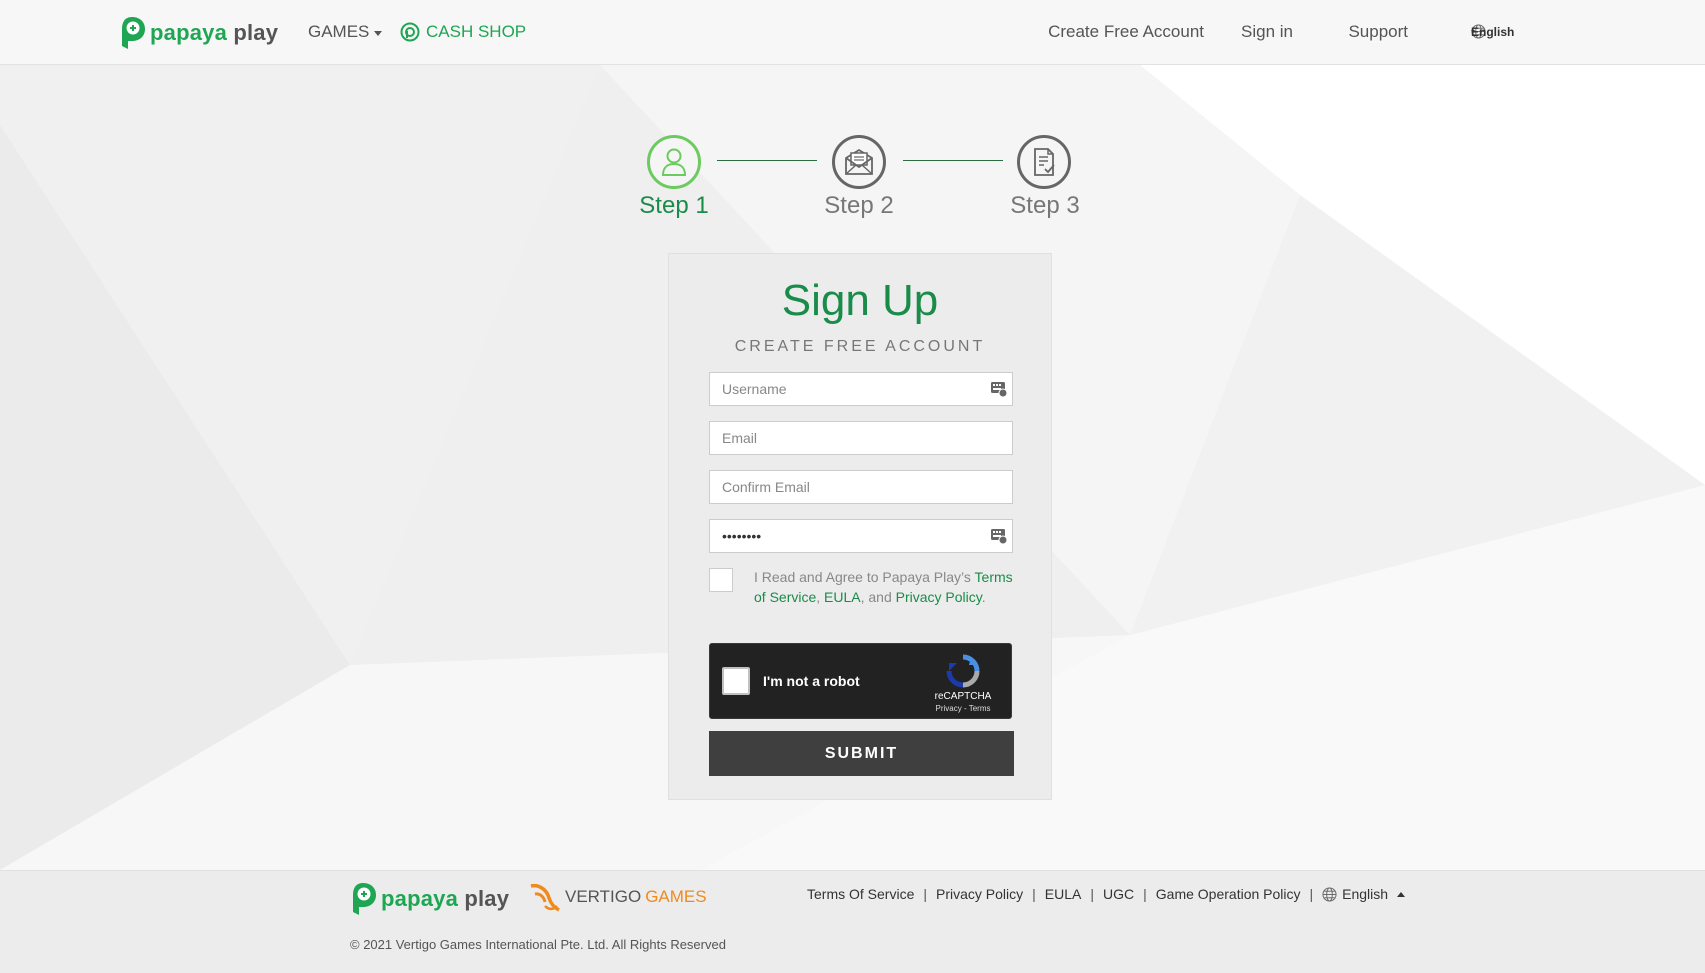  I want to click on footer-language-selector: English, so click(1364, 894).